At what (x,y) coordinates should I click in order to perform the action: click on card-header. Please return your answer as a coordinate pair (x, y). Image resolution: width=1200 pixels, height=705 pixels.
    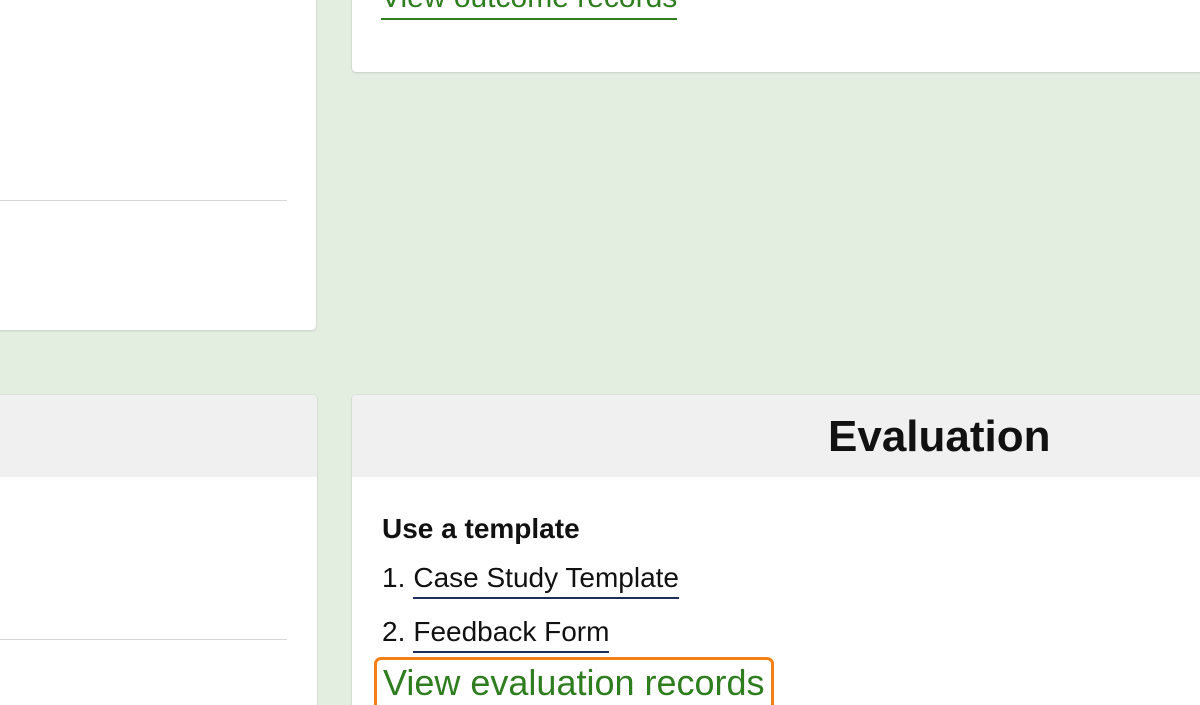
    Looking at the image, I should click on (158, 436).